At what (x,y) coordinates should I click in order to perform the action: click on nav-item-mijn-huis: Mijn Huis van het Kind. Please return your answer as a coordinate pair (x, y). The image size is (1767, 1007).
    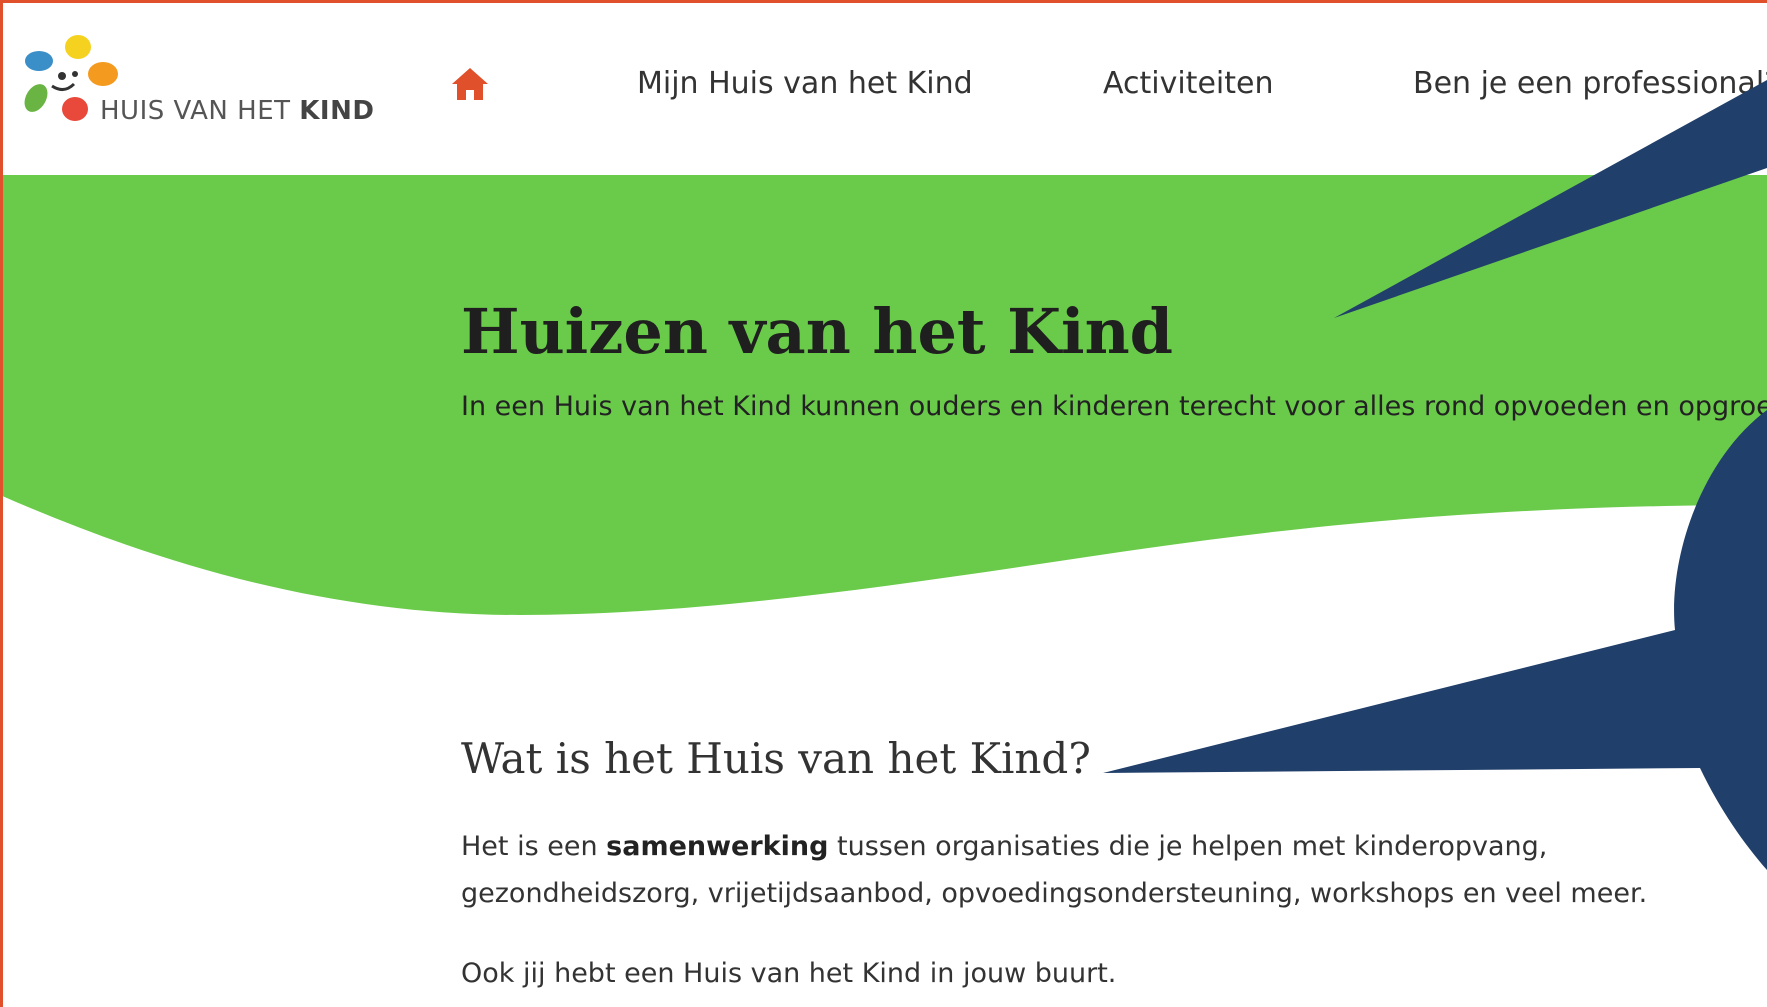
    Looking at the image, I should click on (805, 83).